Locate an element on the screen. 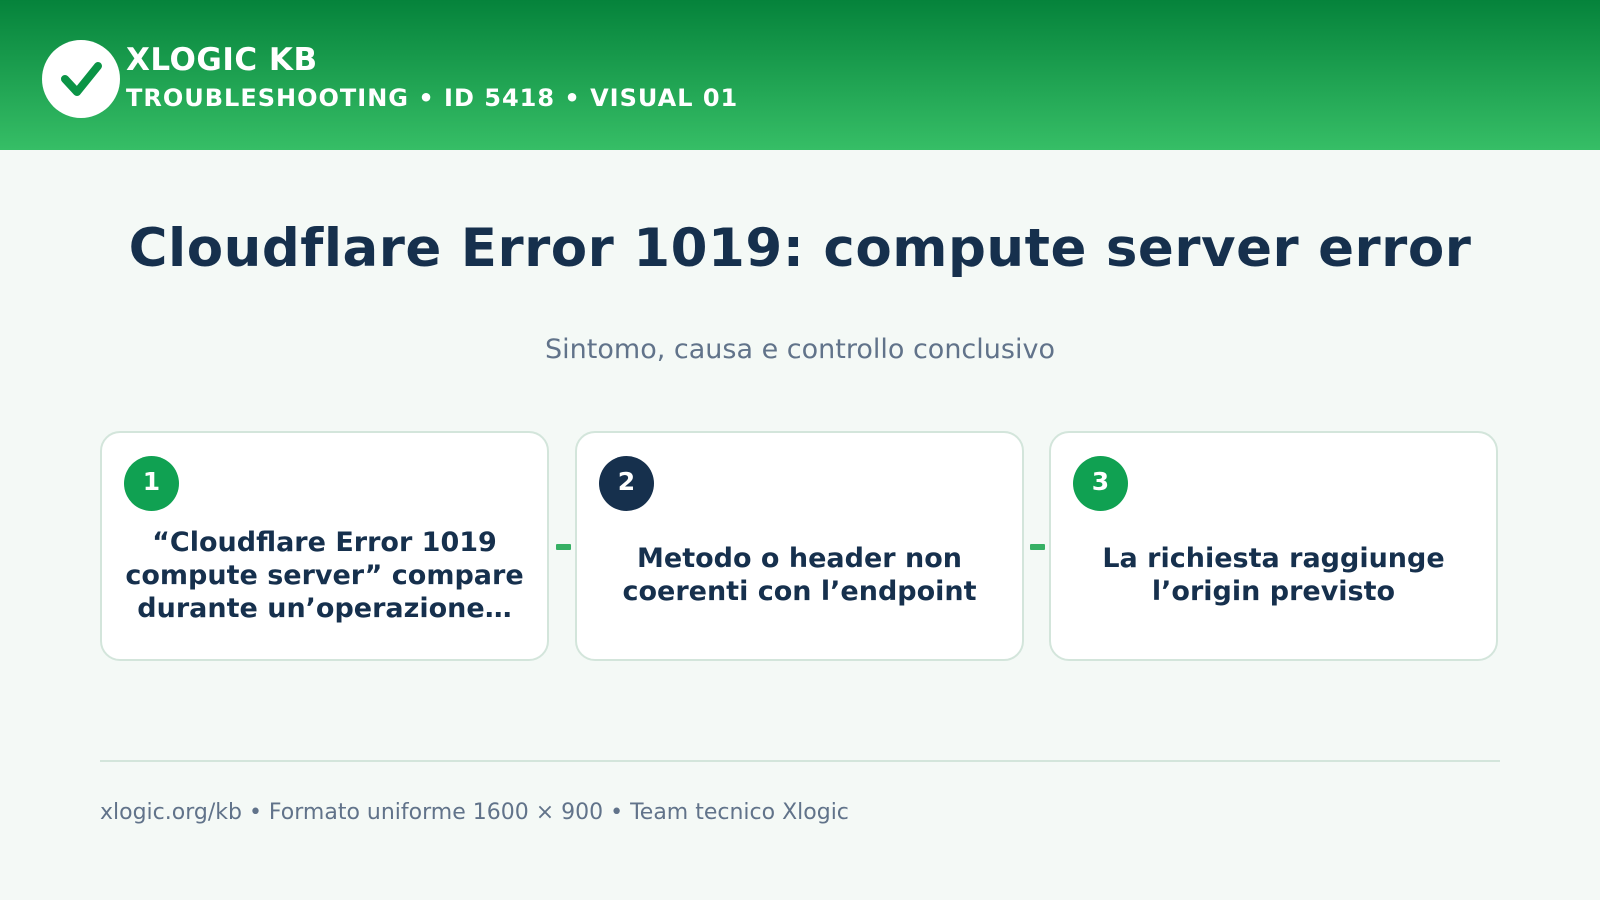  step-number-badge: 1 is located at coordinates (151, 483).